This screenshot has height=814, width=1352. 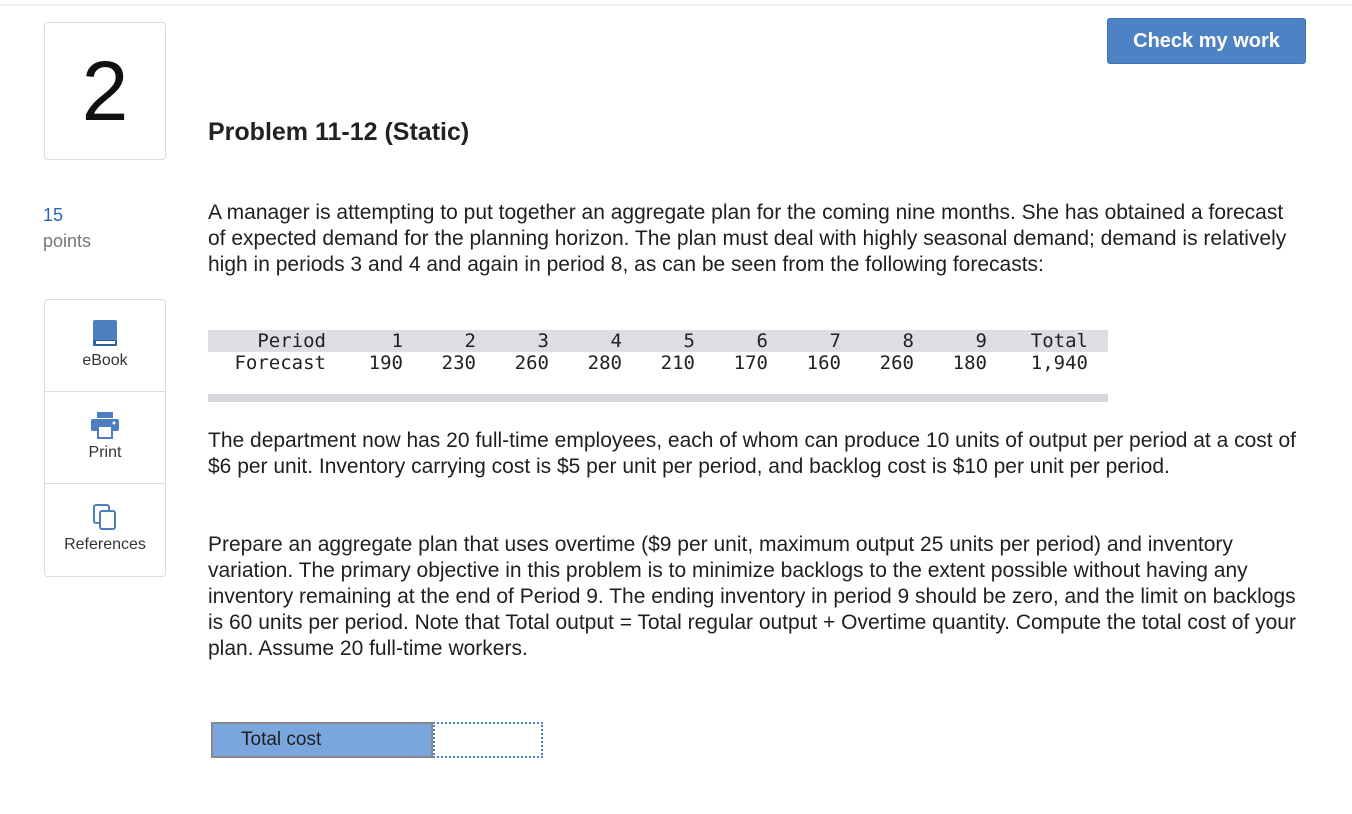 I want to click on period-row: Period 1 2 3 4 5 6 7 8 9 Total, so click(x=658, y=341).